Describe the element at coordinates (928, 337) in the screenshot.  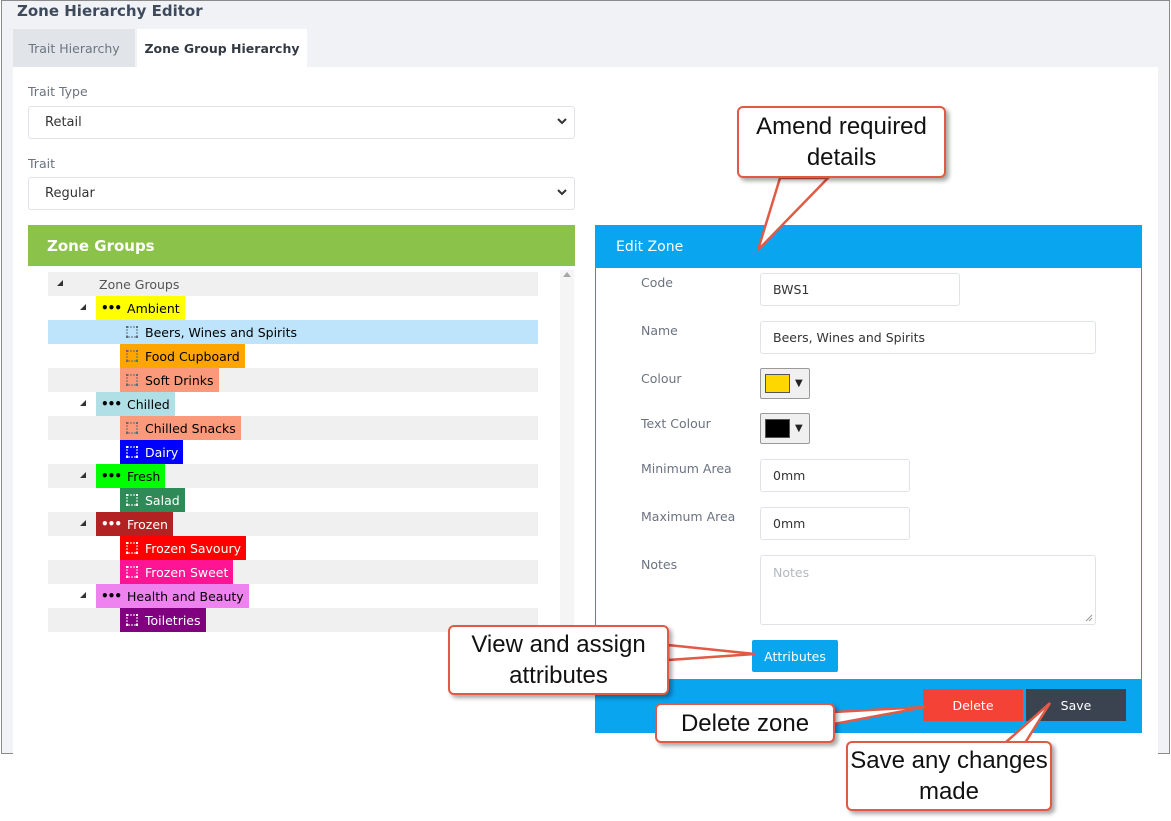
I see `name-input: Beers, Wines and Spirits` at that location.